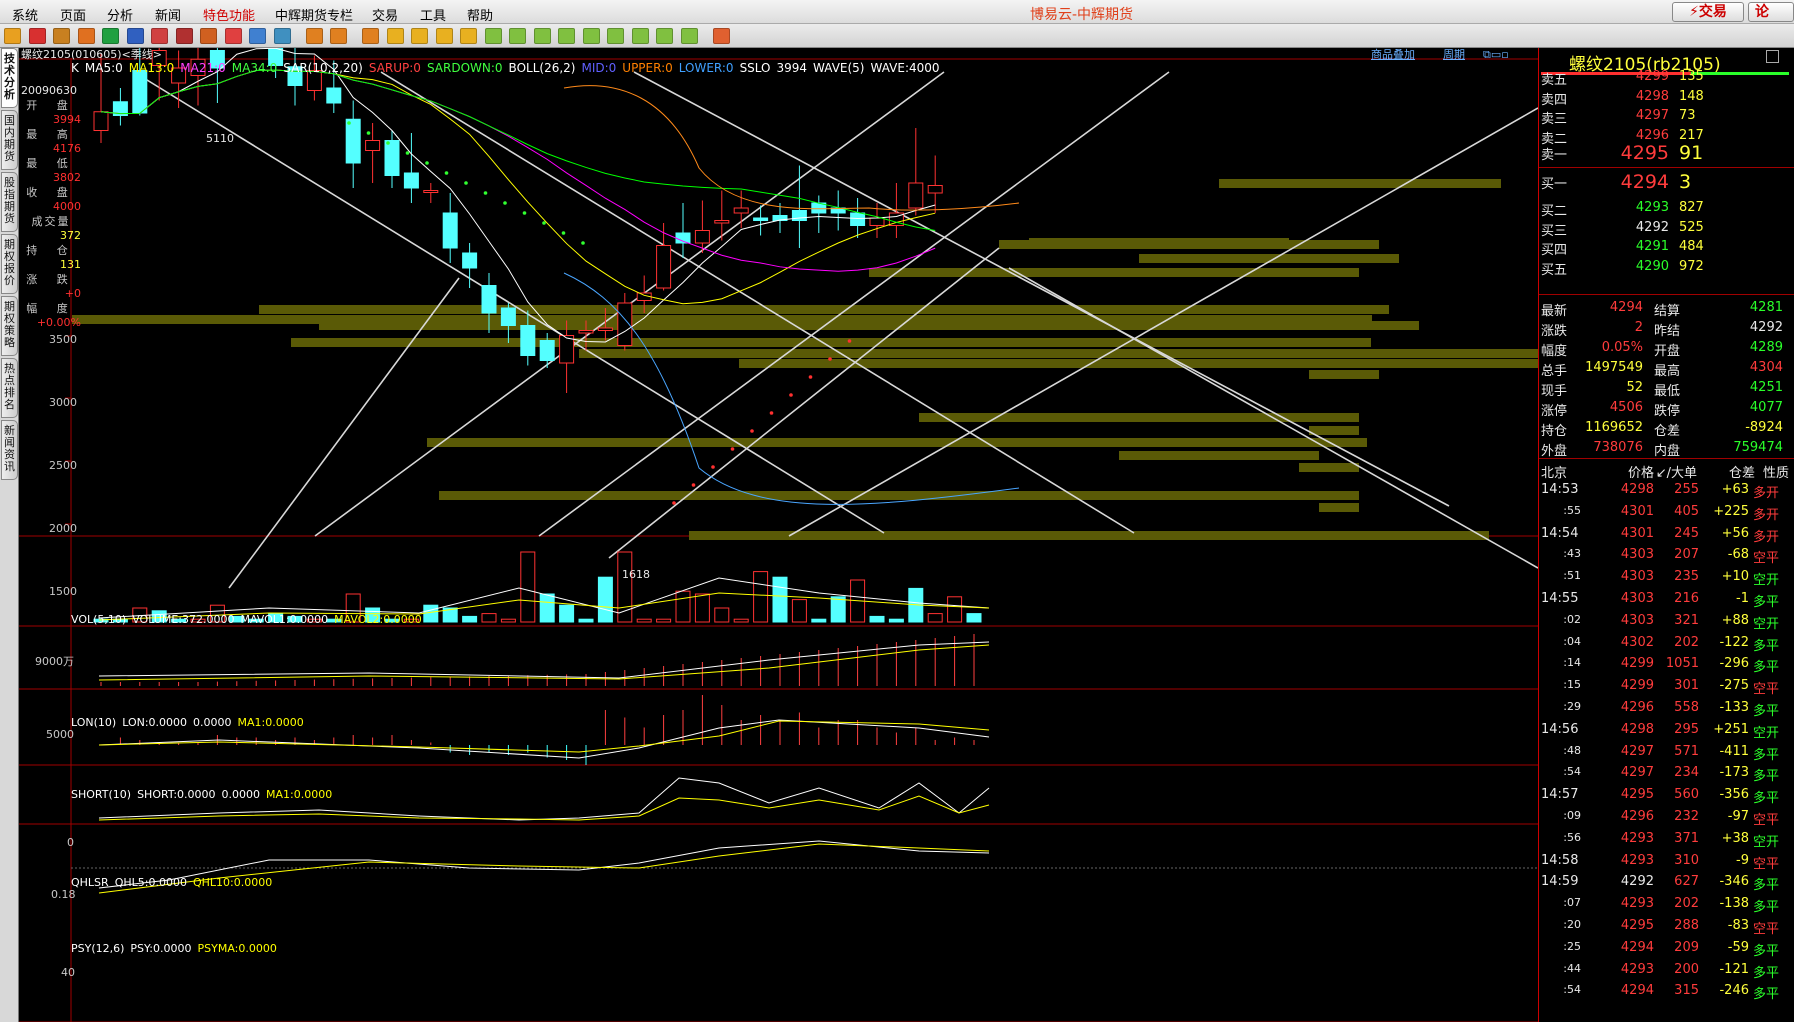  I want to click on home-icon, so click(37, 36).